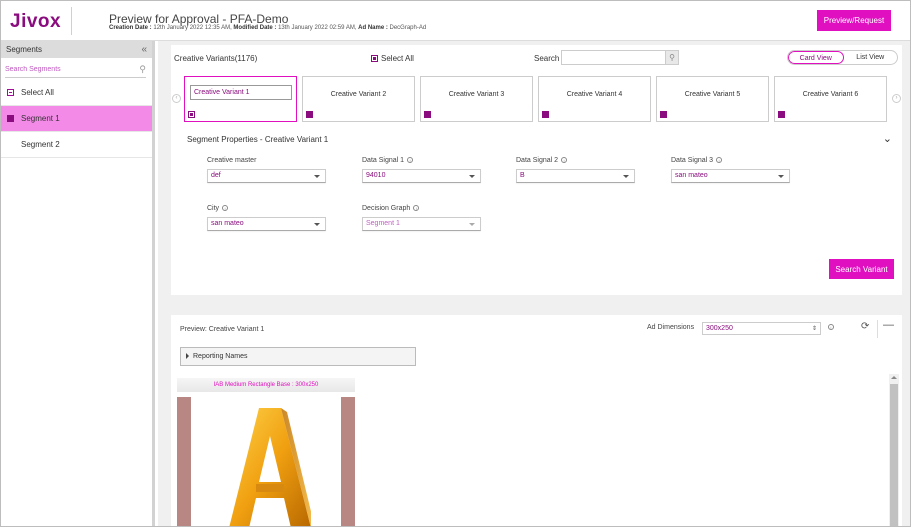 This screenshot has width=912, height=528. I want to click on data-signal-3-select: san mateo, so click(730, 176).